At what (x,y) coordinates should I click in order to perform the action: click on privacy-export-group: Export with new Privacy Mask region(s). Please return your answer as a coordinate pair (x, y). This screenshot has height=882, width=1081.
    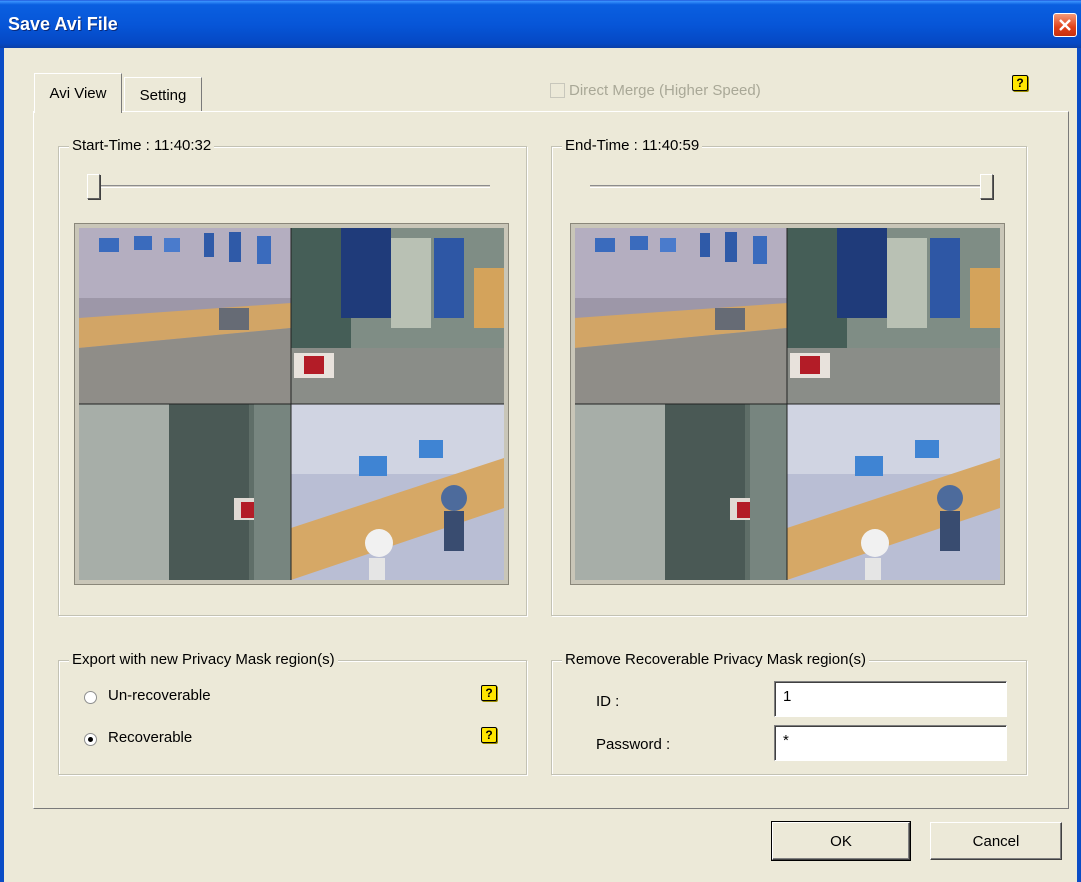
    Looking at the image, I should click on (292, 713).